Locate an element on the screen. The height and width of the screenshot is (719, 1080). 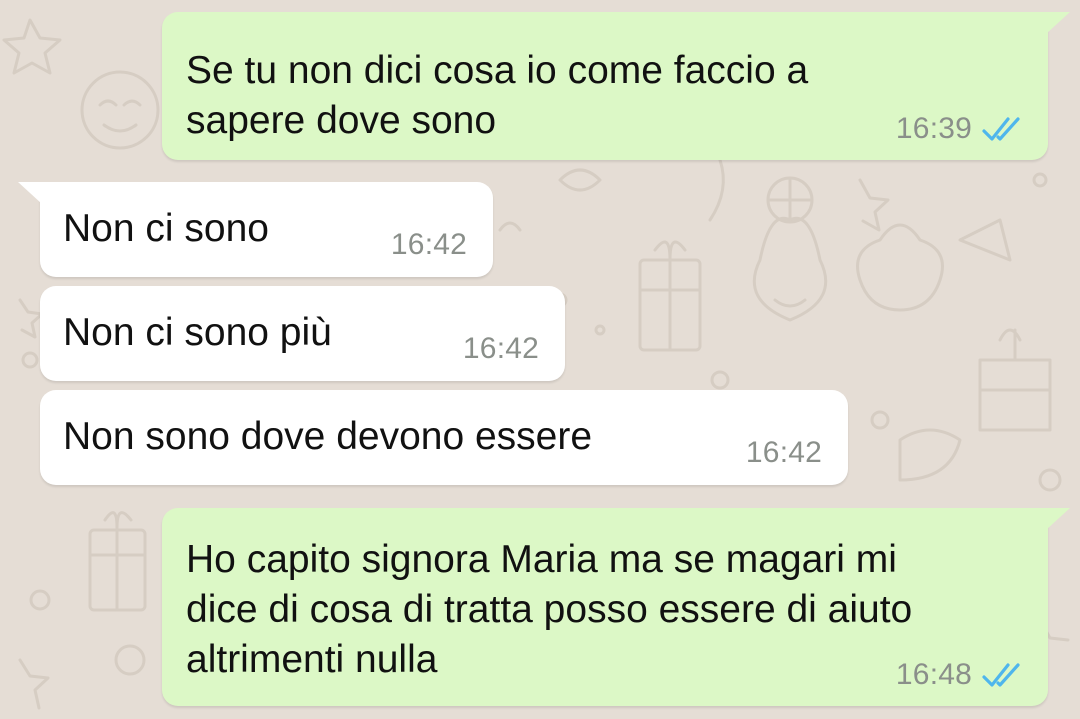
incoming-message: Non ci sono 16:42 is located at coordinates (255, 229).